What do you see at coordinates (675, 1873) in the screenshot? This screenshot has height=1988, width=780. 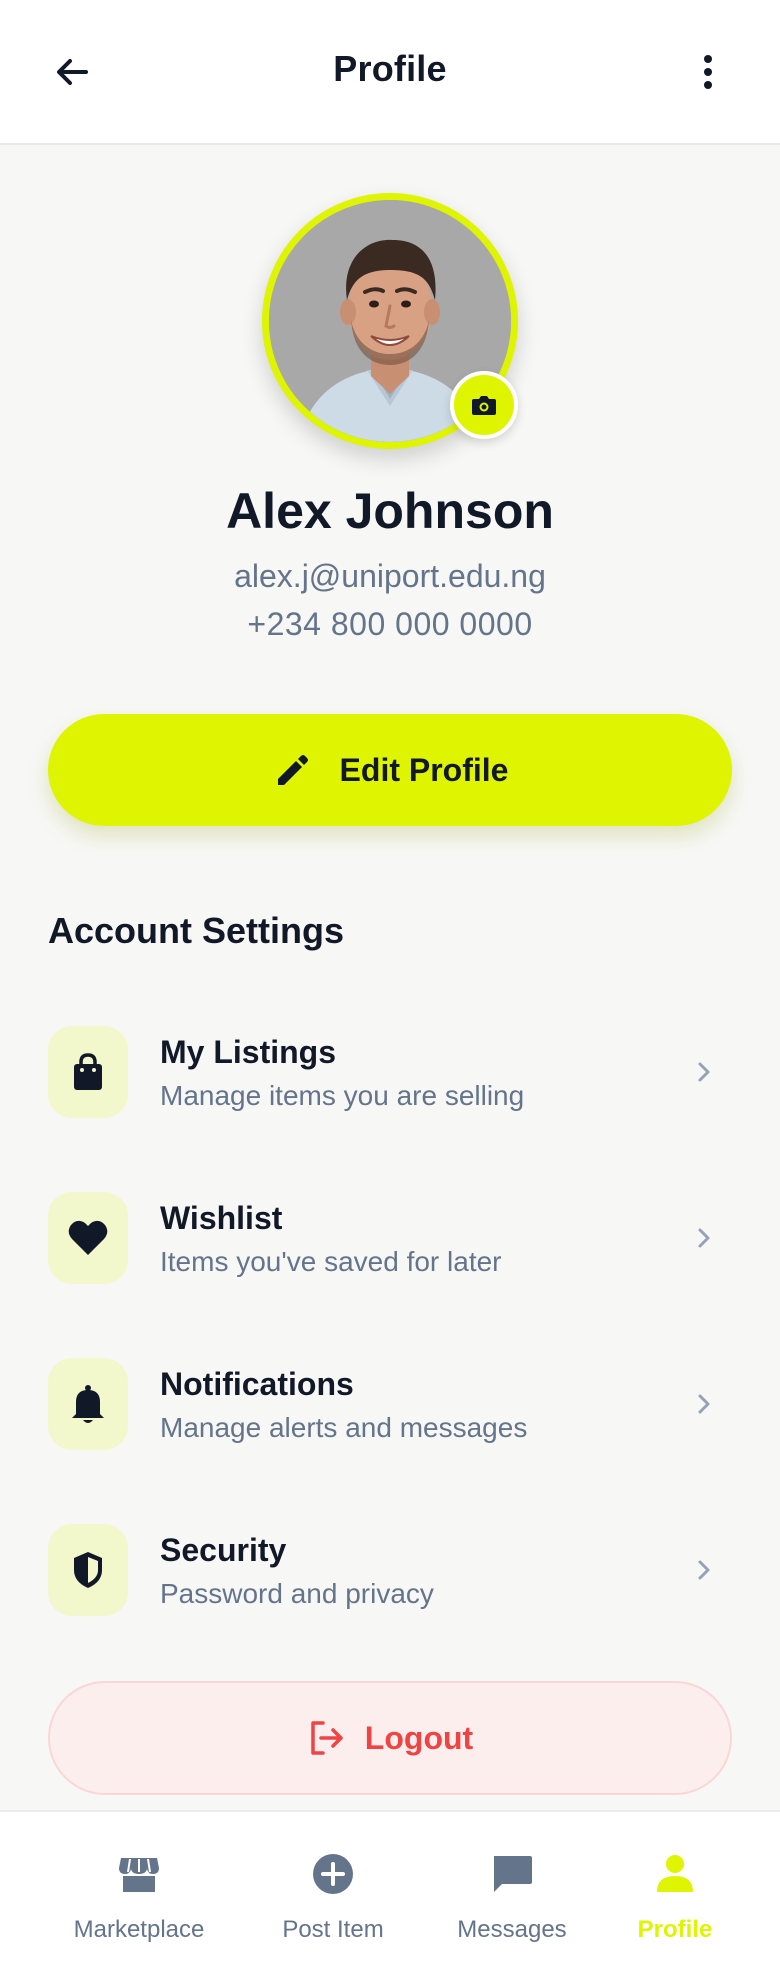 I see `user-icon` at bounding box center [675, 1873].